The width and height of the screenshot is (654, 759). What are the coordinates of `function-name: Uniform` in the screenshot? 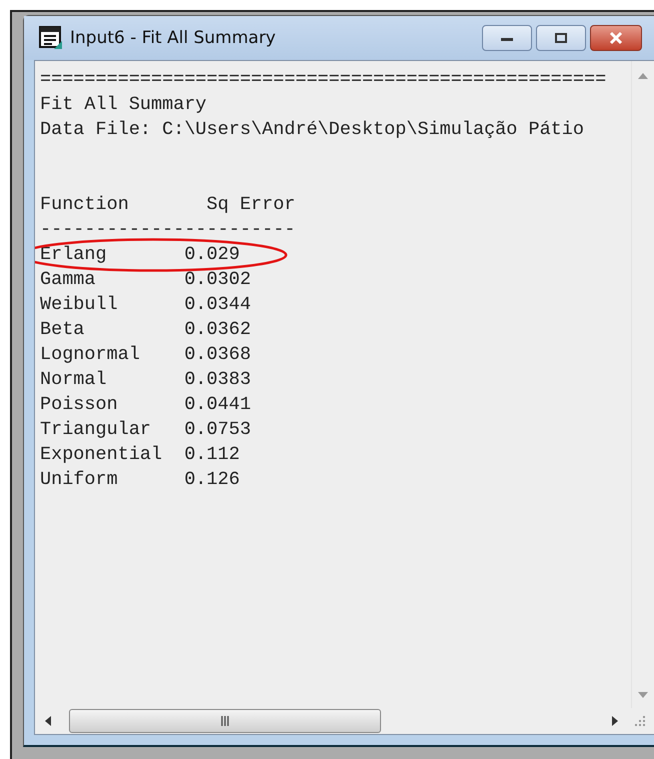 It's located at (79, 480).